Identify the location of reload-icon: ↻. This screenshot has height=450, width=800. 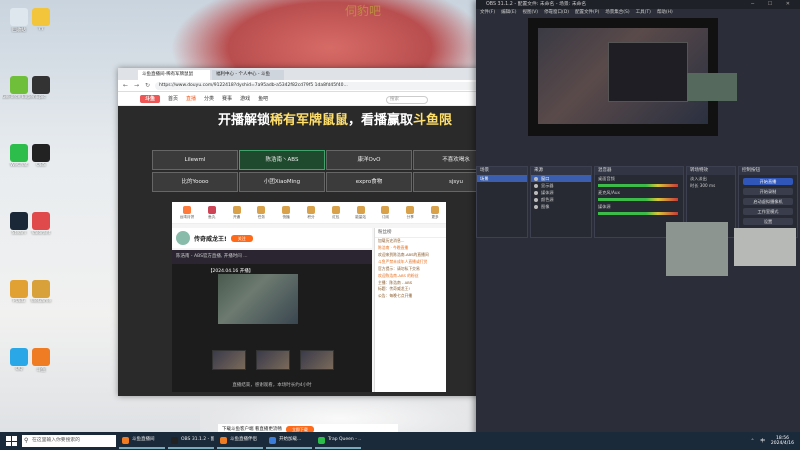
(147, 85).